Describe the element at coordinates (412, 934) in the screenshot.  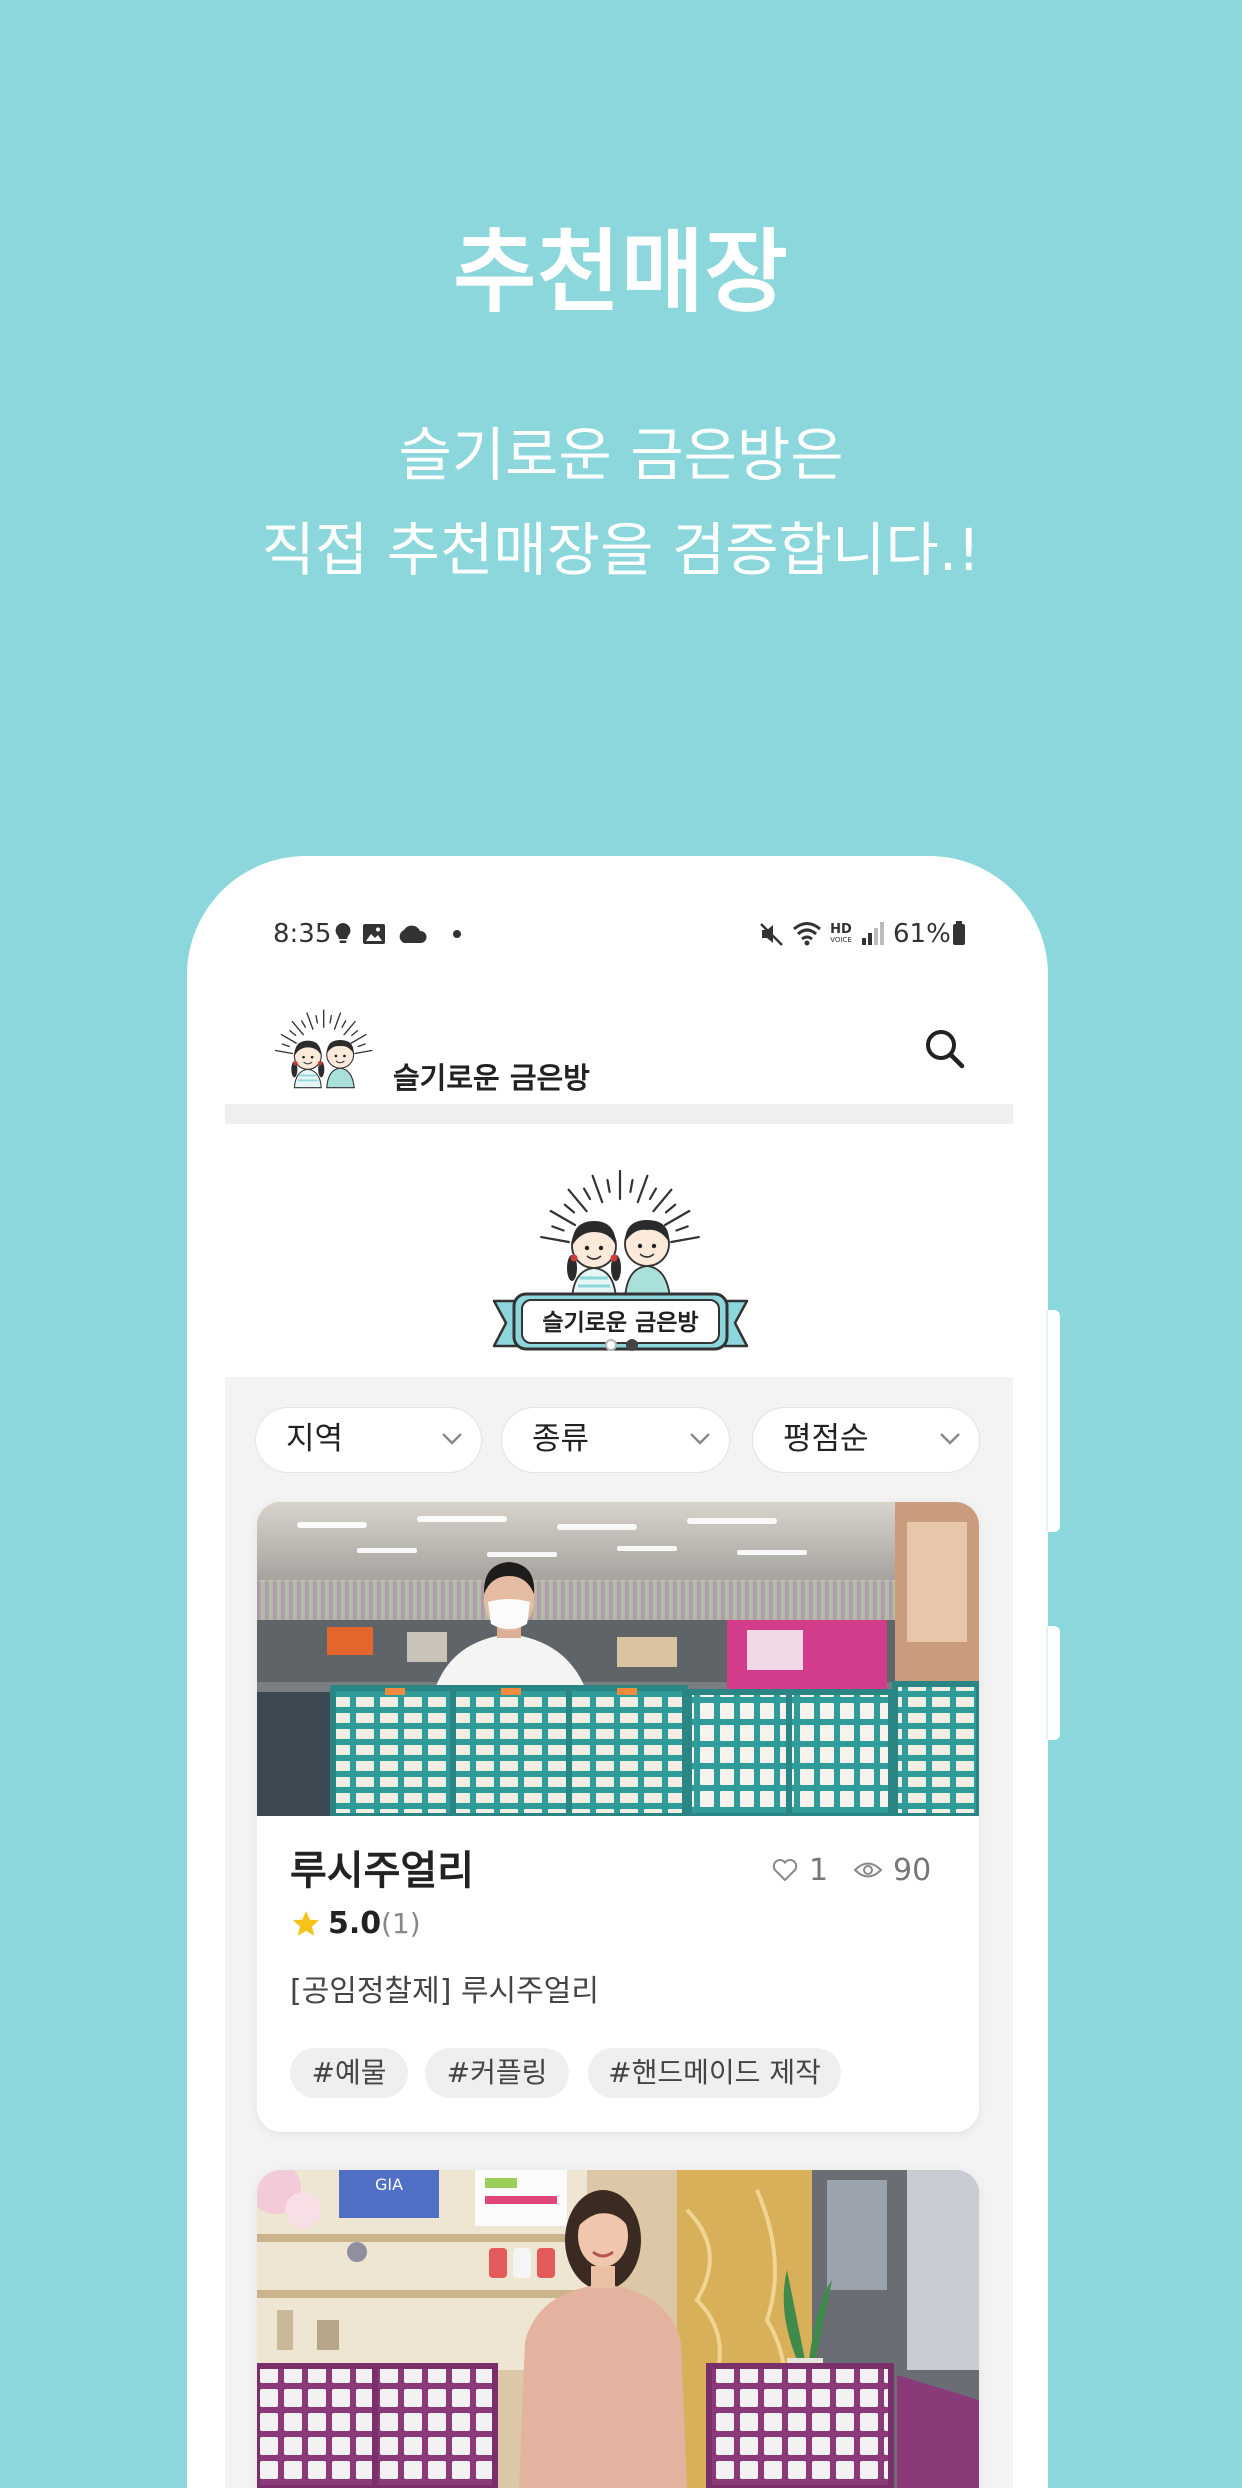
I see `cloud-icon` at that location.